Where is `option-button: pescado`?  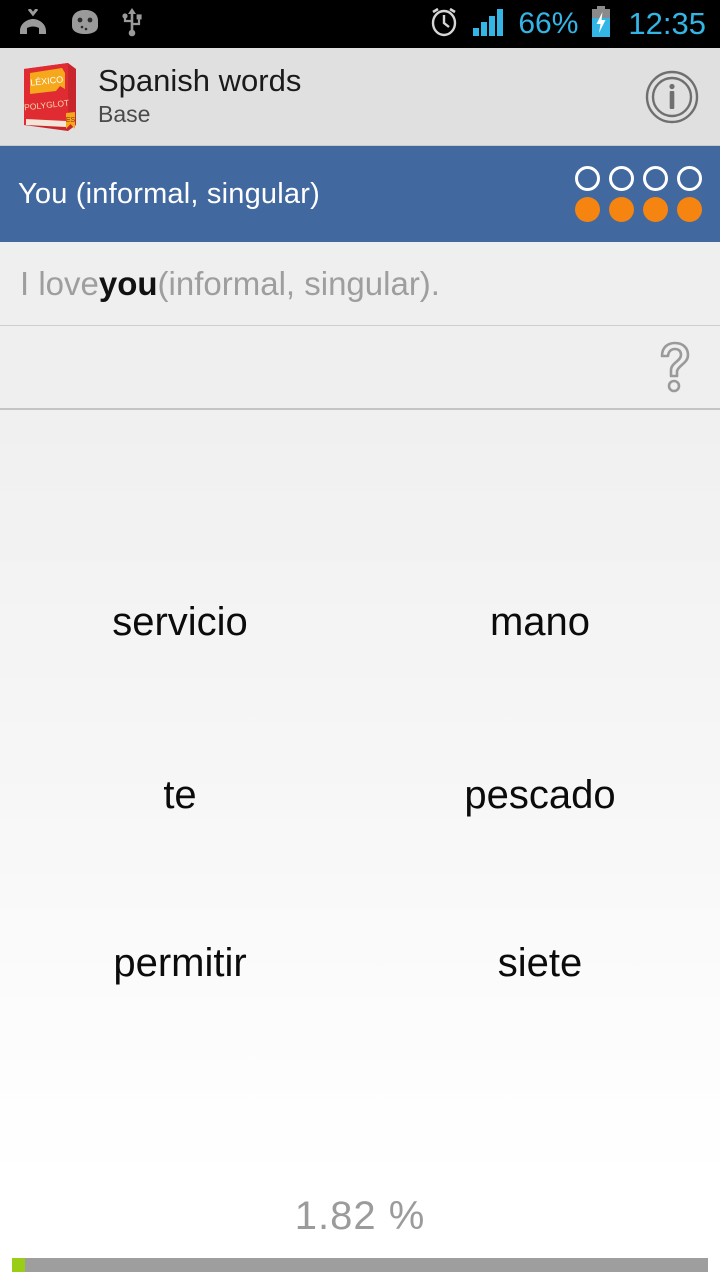 option-button: pescado is located at coordinates (540, 795).